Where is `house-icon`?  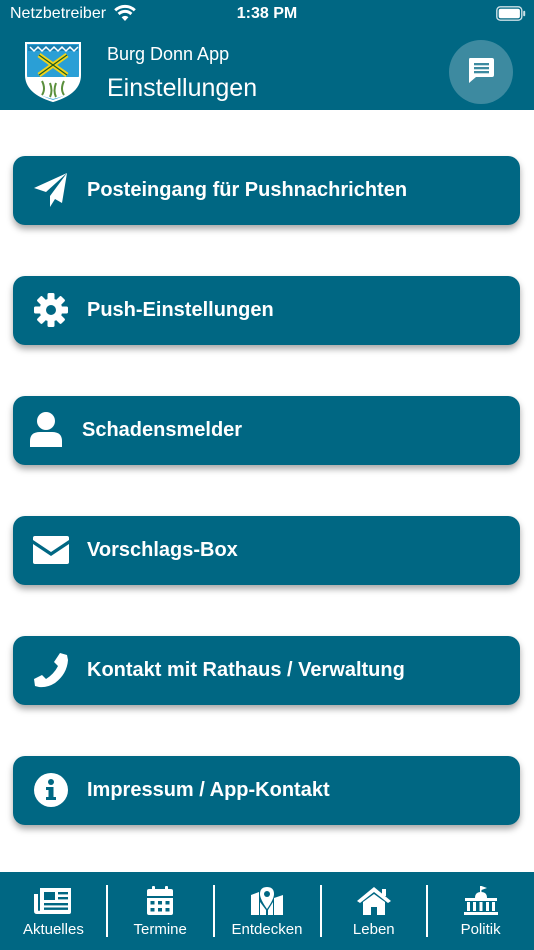 house-icon is located at coordinates (373, 902).